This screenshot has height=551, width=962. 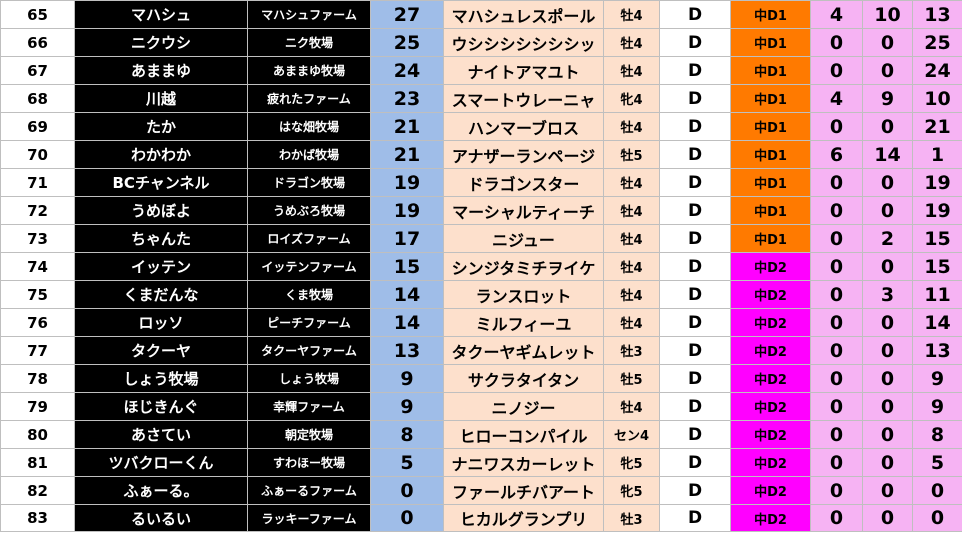 I want to click on rank-cell: 72, so click(x=37, y=210).